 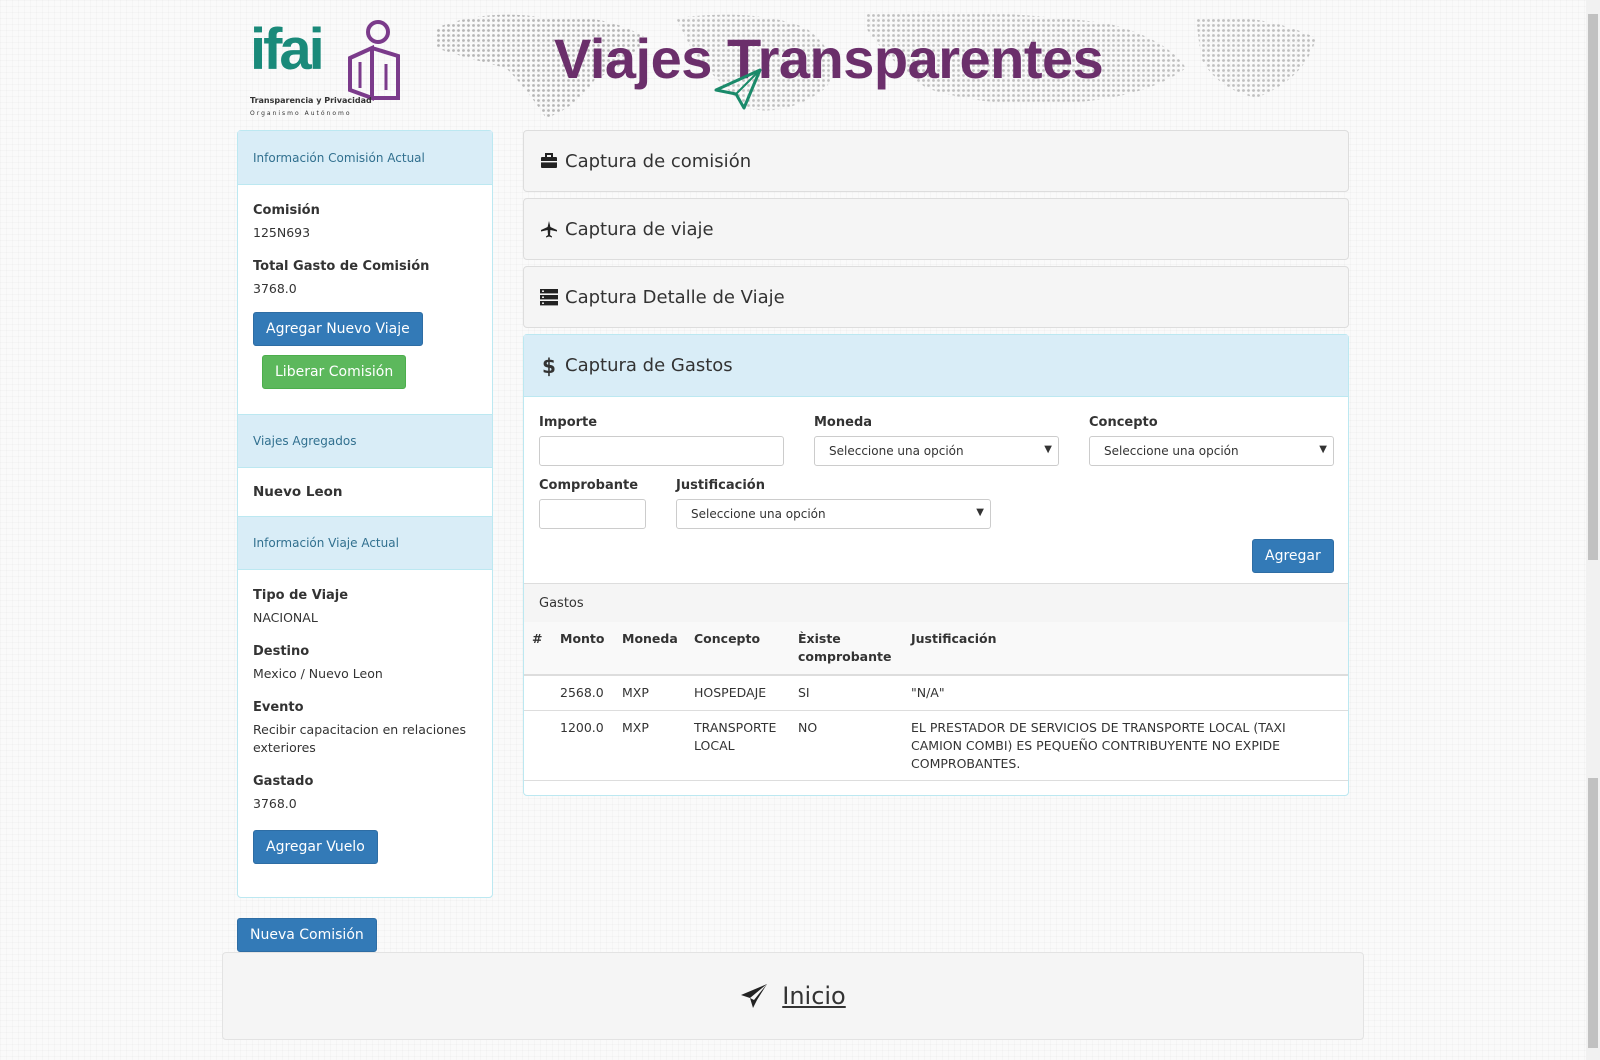 I want to click on concepto-select: Seleccione una opción ▼, so click(x=1211, y=451).